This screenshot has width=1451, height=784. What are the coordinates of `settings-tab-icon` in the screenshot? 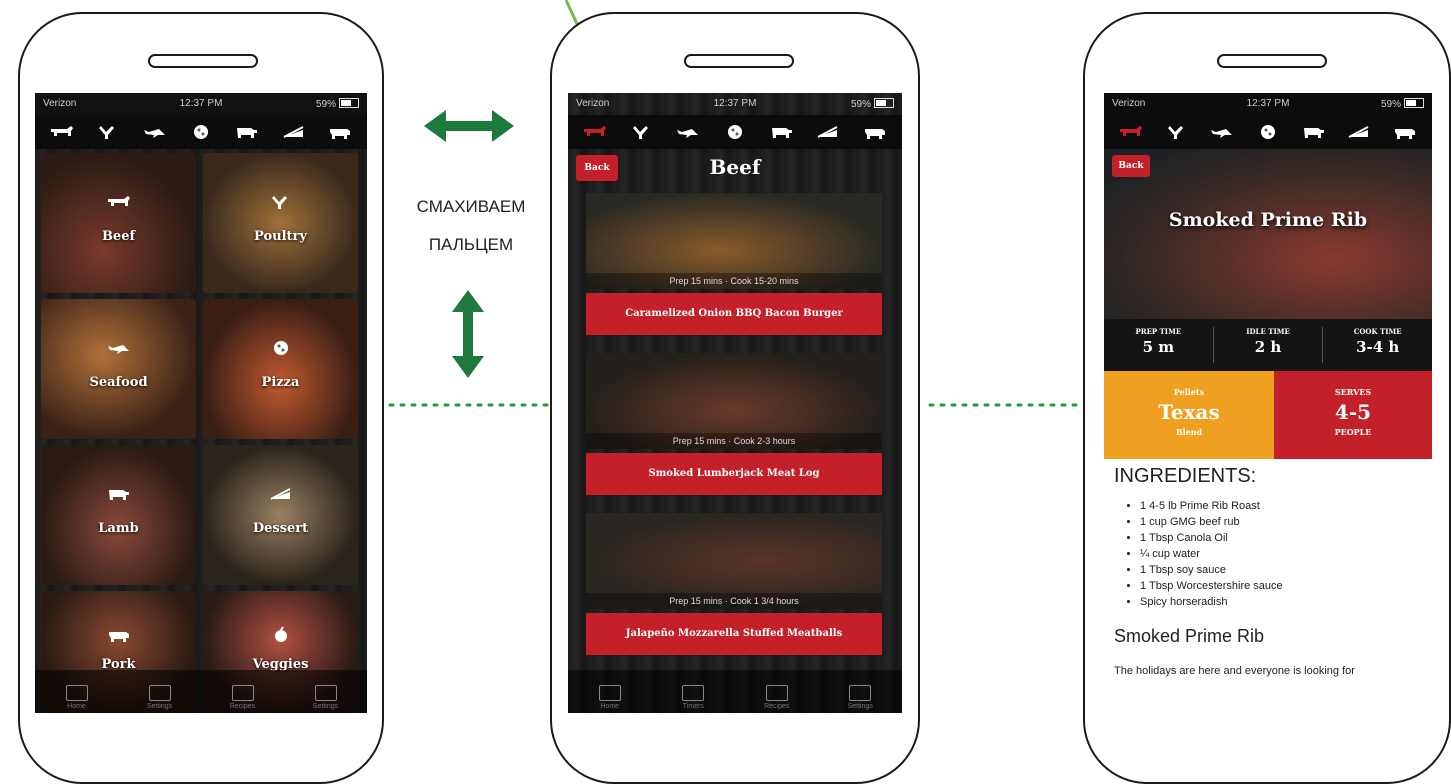 It's located at (860, 693).